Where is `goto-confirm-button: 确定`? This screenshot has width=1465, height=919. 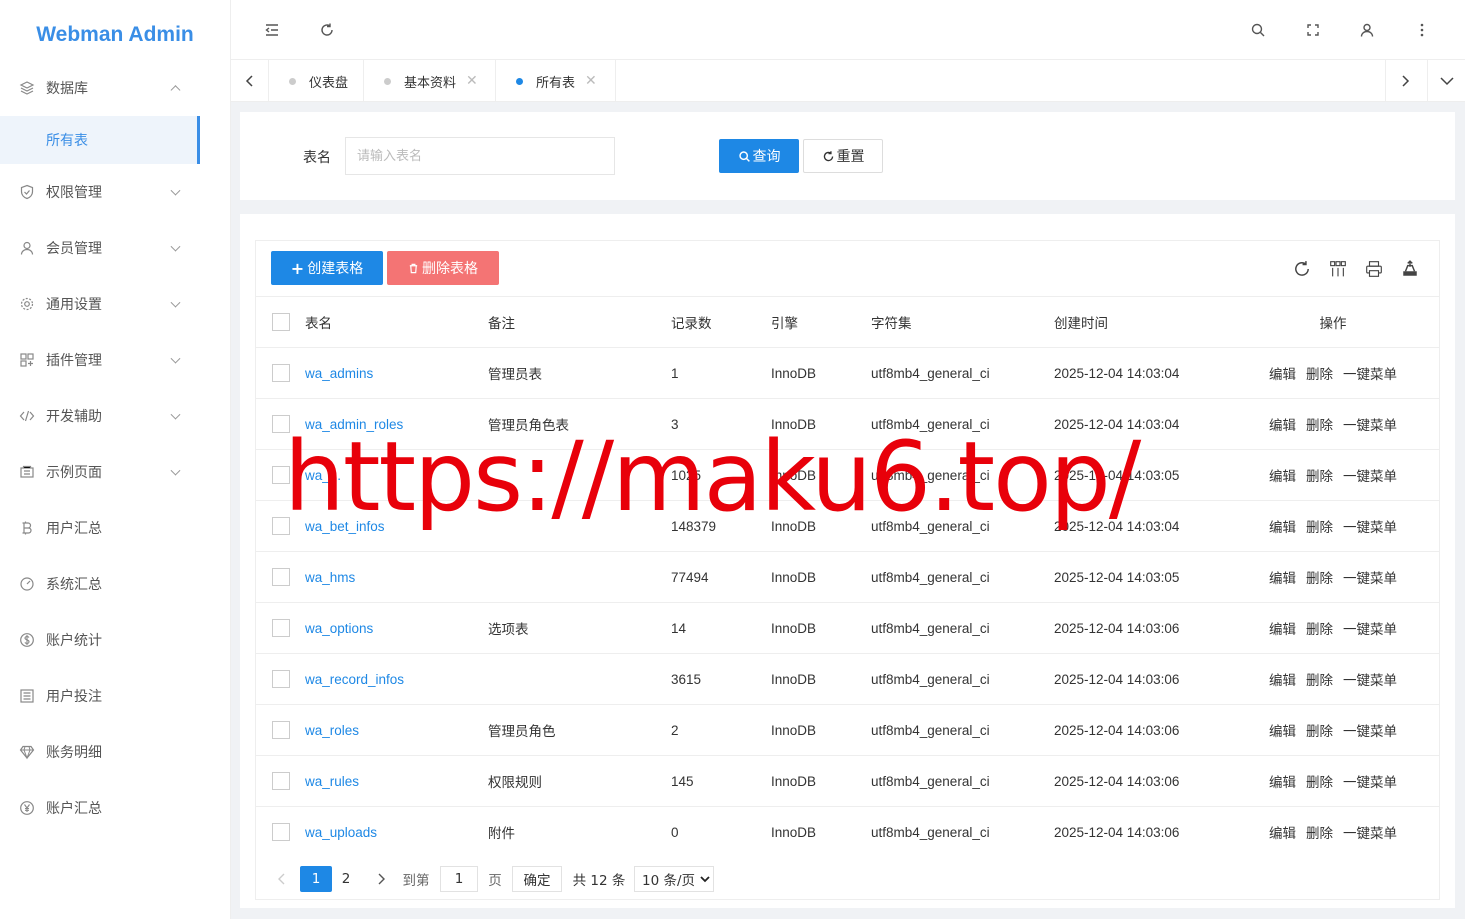
goto-confirm-button: 确定 is located at coordinates (537, 879).